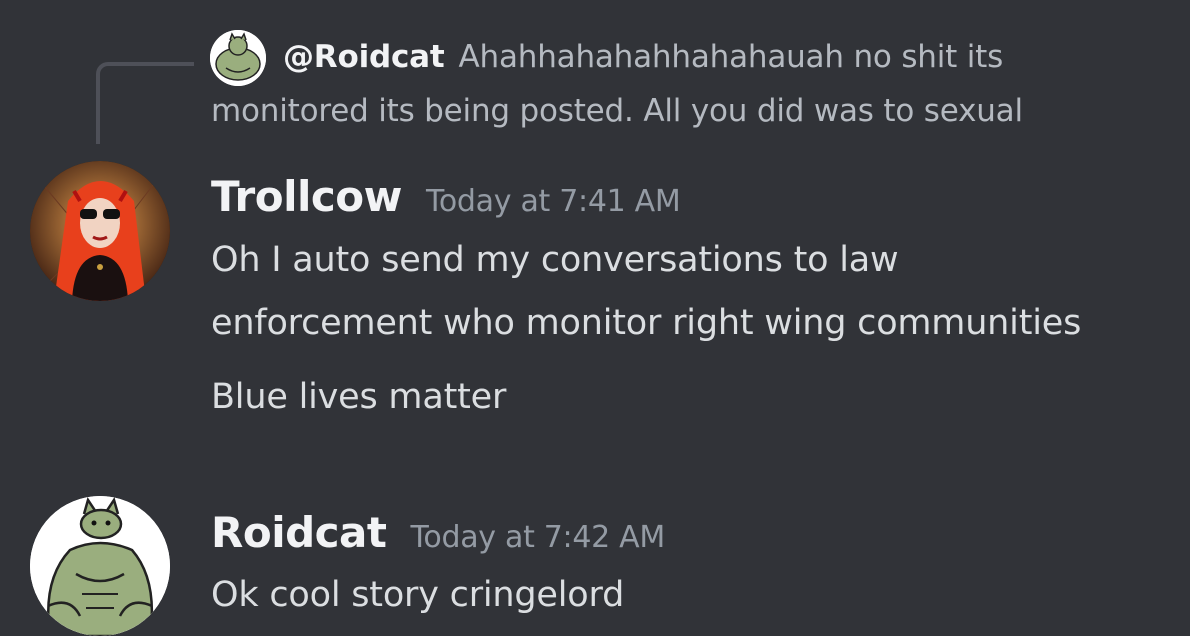  I want to click on timestamp: Today at 7:41 AM, so click(553, 201).